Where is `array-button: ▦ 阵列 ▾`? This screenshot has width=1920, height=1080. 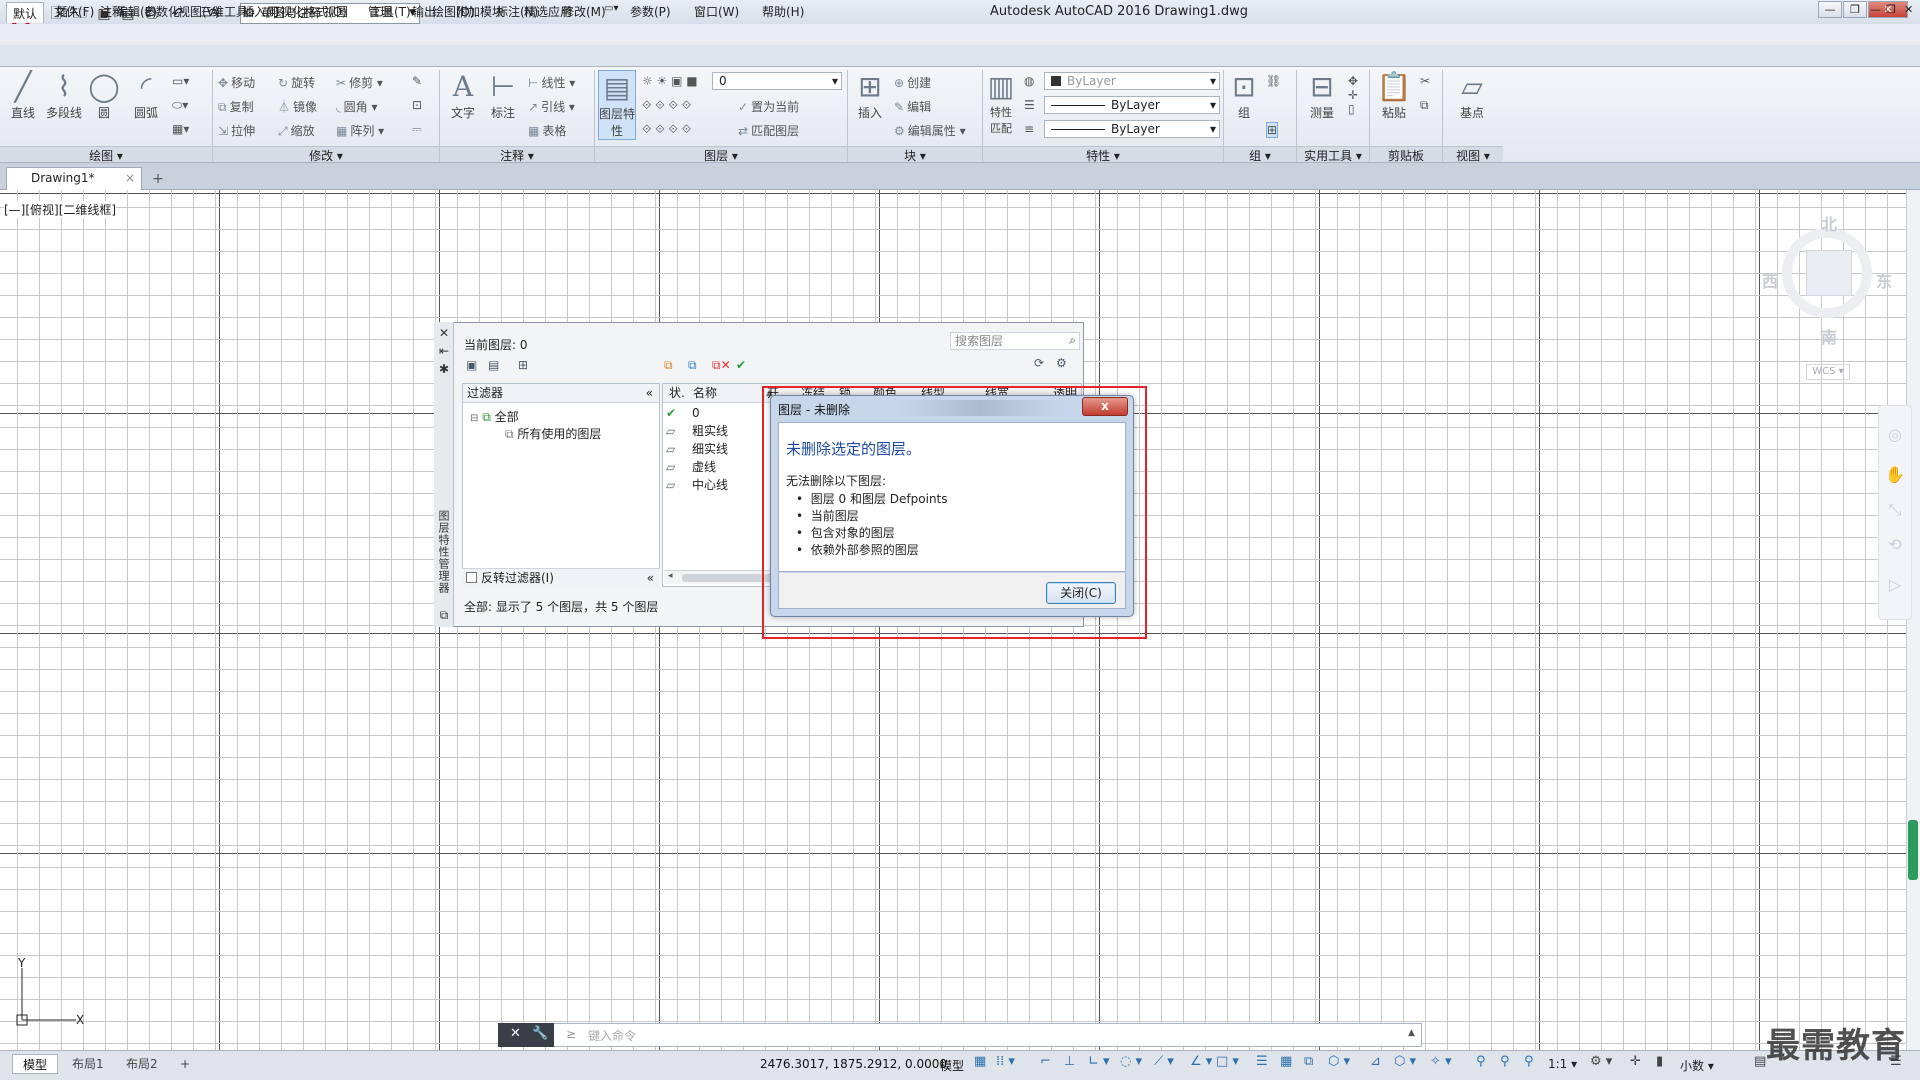
array-button: ▦ 阵列 ▾ is located at coordinates (360, 130).